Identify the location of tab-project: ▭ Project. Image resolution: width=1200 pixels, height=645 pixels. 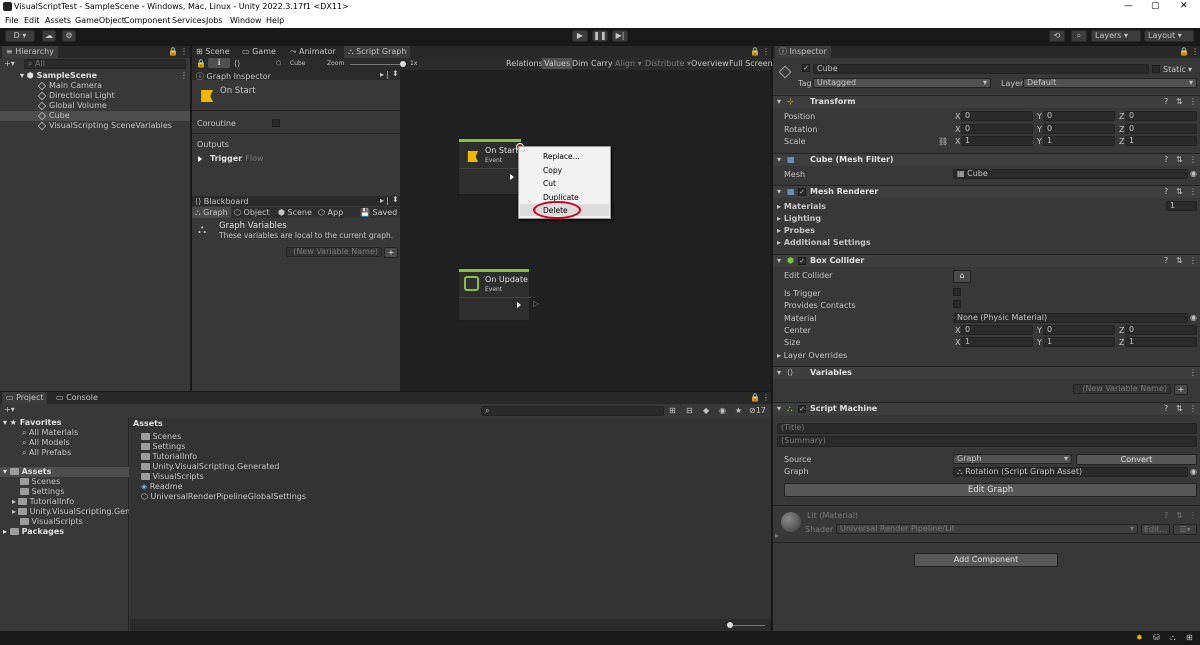
(25, 398).